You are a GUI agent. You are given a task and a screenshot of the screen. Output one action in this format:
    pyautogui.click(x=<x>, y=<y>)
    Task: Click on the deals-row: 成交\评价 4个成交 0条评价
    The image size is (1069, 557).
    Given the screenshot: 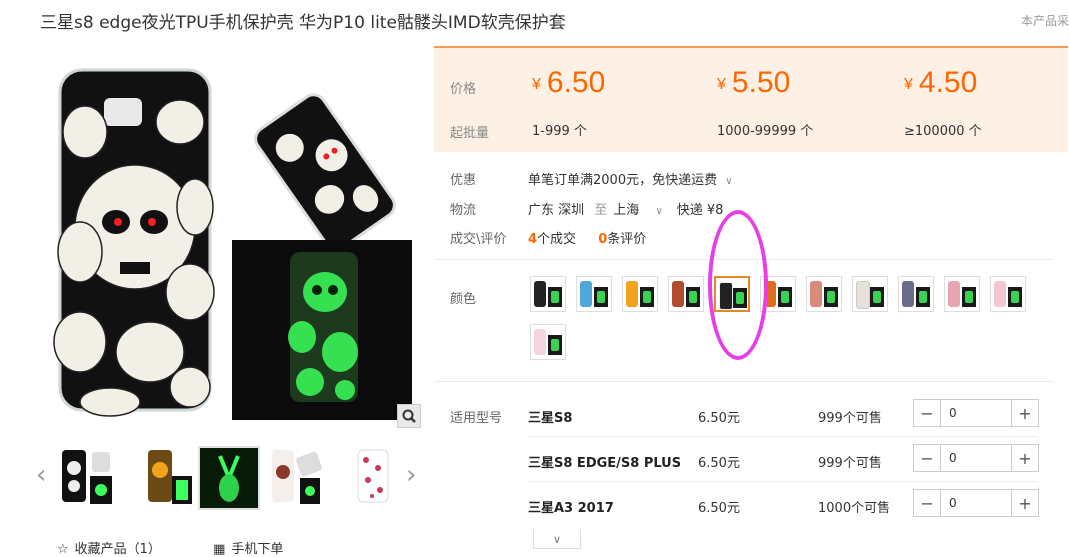 What is the action you would take?
    pyautogui.click(x=548, y=237)
    